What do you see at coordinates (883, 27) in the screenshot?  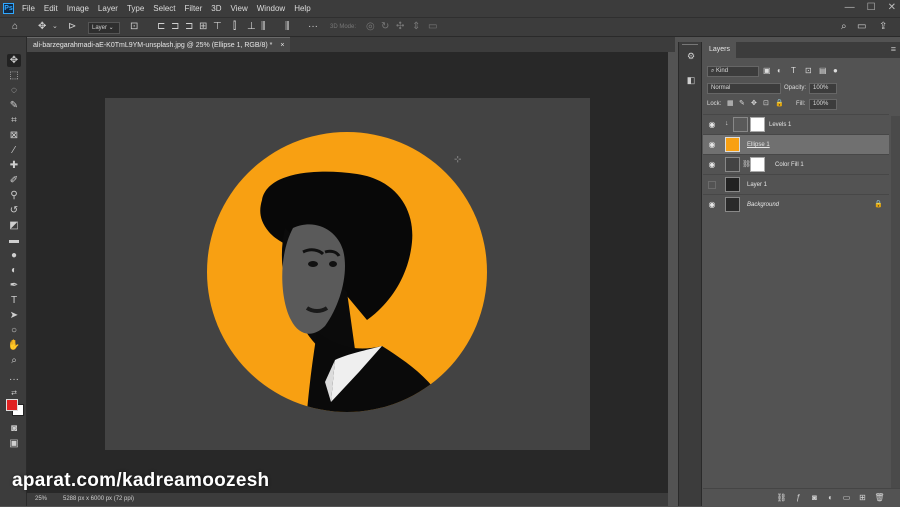 I see `share-icon: ⇪` at bounding box center [883, 27].